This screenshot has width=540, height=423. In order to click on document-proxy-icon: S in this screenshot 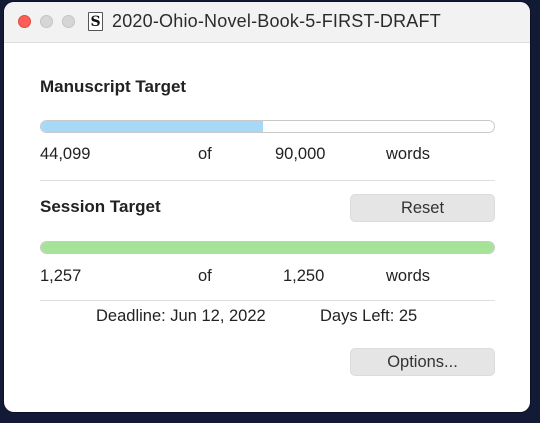, I will do `click(95, 21)`.